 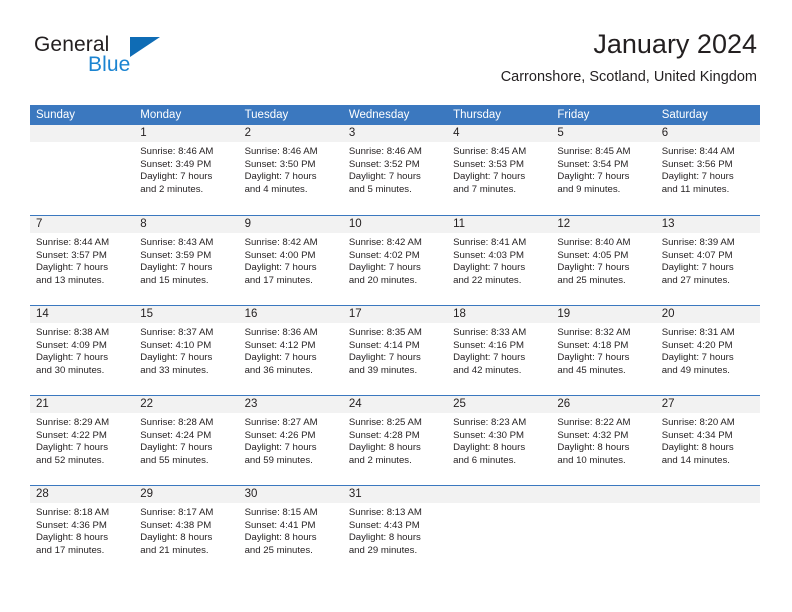 What do you see at coordinates (489, 164) in the screenshot?
I see `sunset-text: Sunset: 3:53 PM` at bounding box center [489, 164].